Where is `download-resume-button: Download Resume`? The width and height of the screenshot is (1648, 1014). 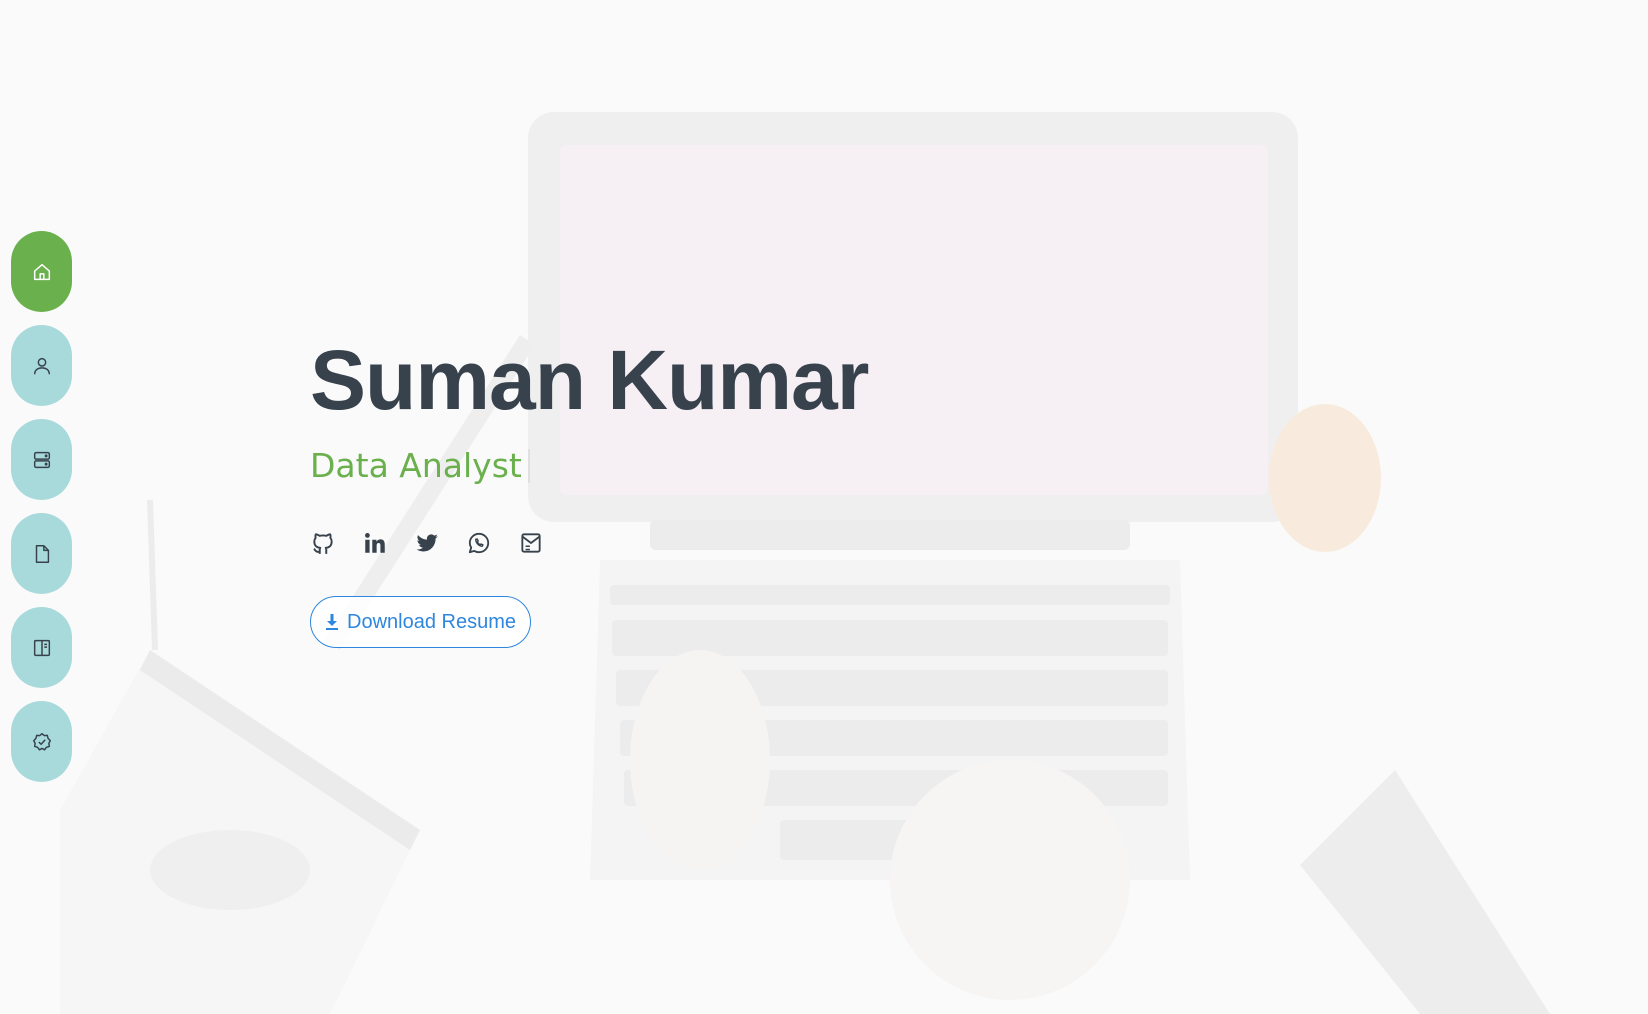 download-resume-button: Download Resume is located at coordinates (420, 622).